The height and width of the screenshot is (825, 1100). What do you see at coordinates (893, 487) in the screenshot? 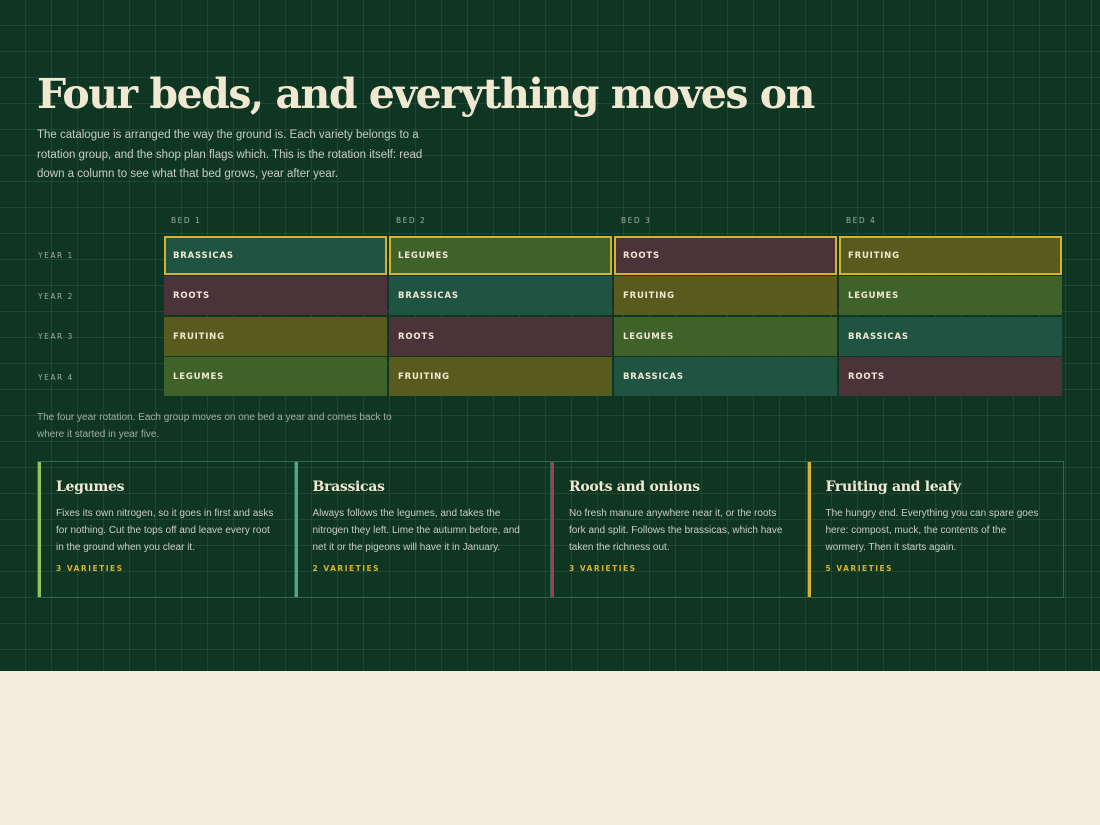
I see `group-name: Fruiting and leafy` at bounding box center [893, 487].